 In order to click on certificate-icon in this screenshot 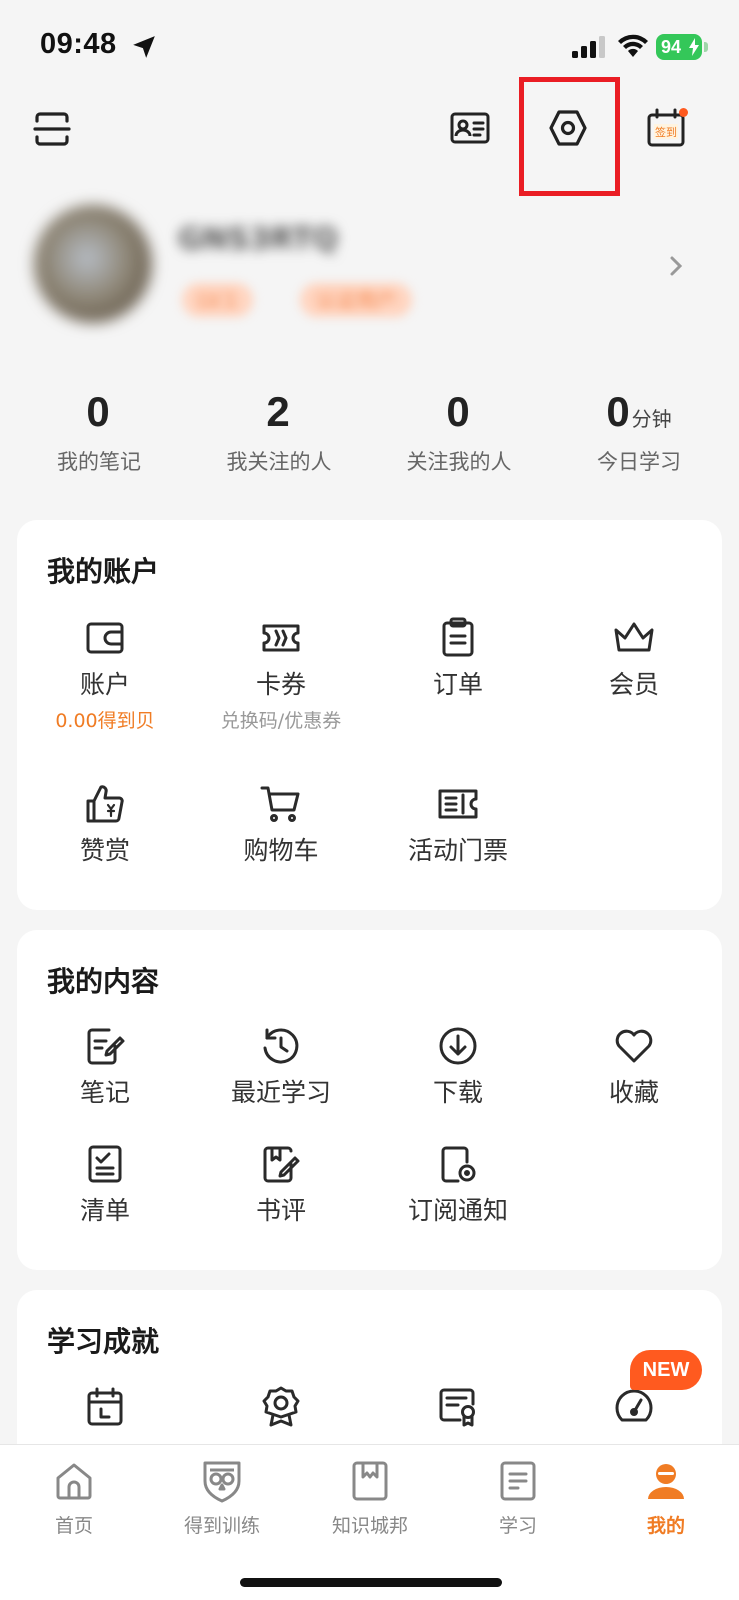, I will do `click(457, 1407)`.